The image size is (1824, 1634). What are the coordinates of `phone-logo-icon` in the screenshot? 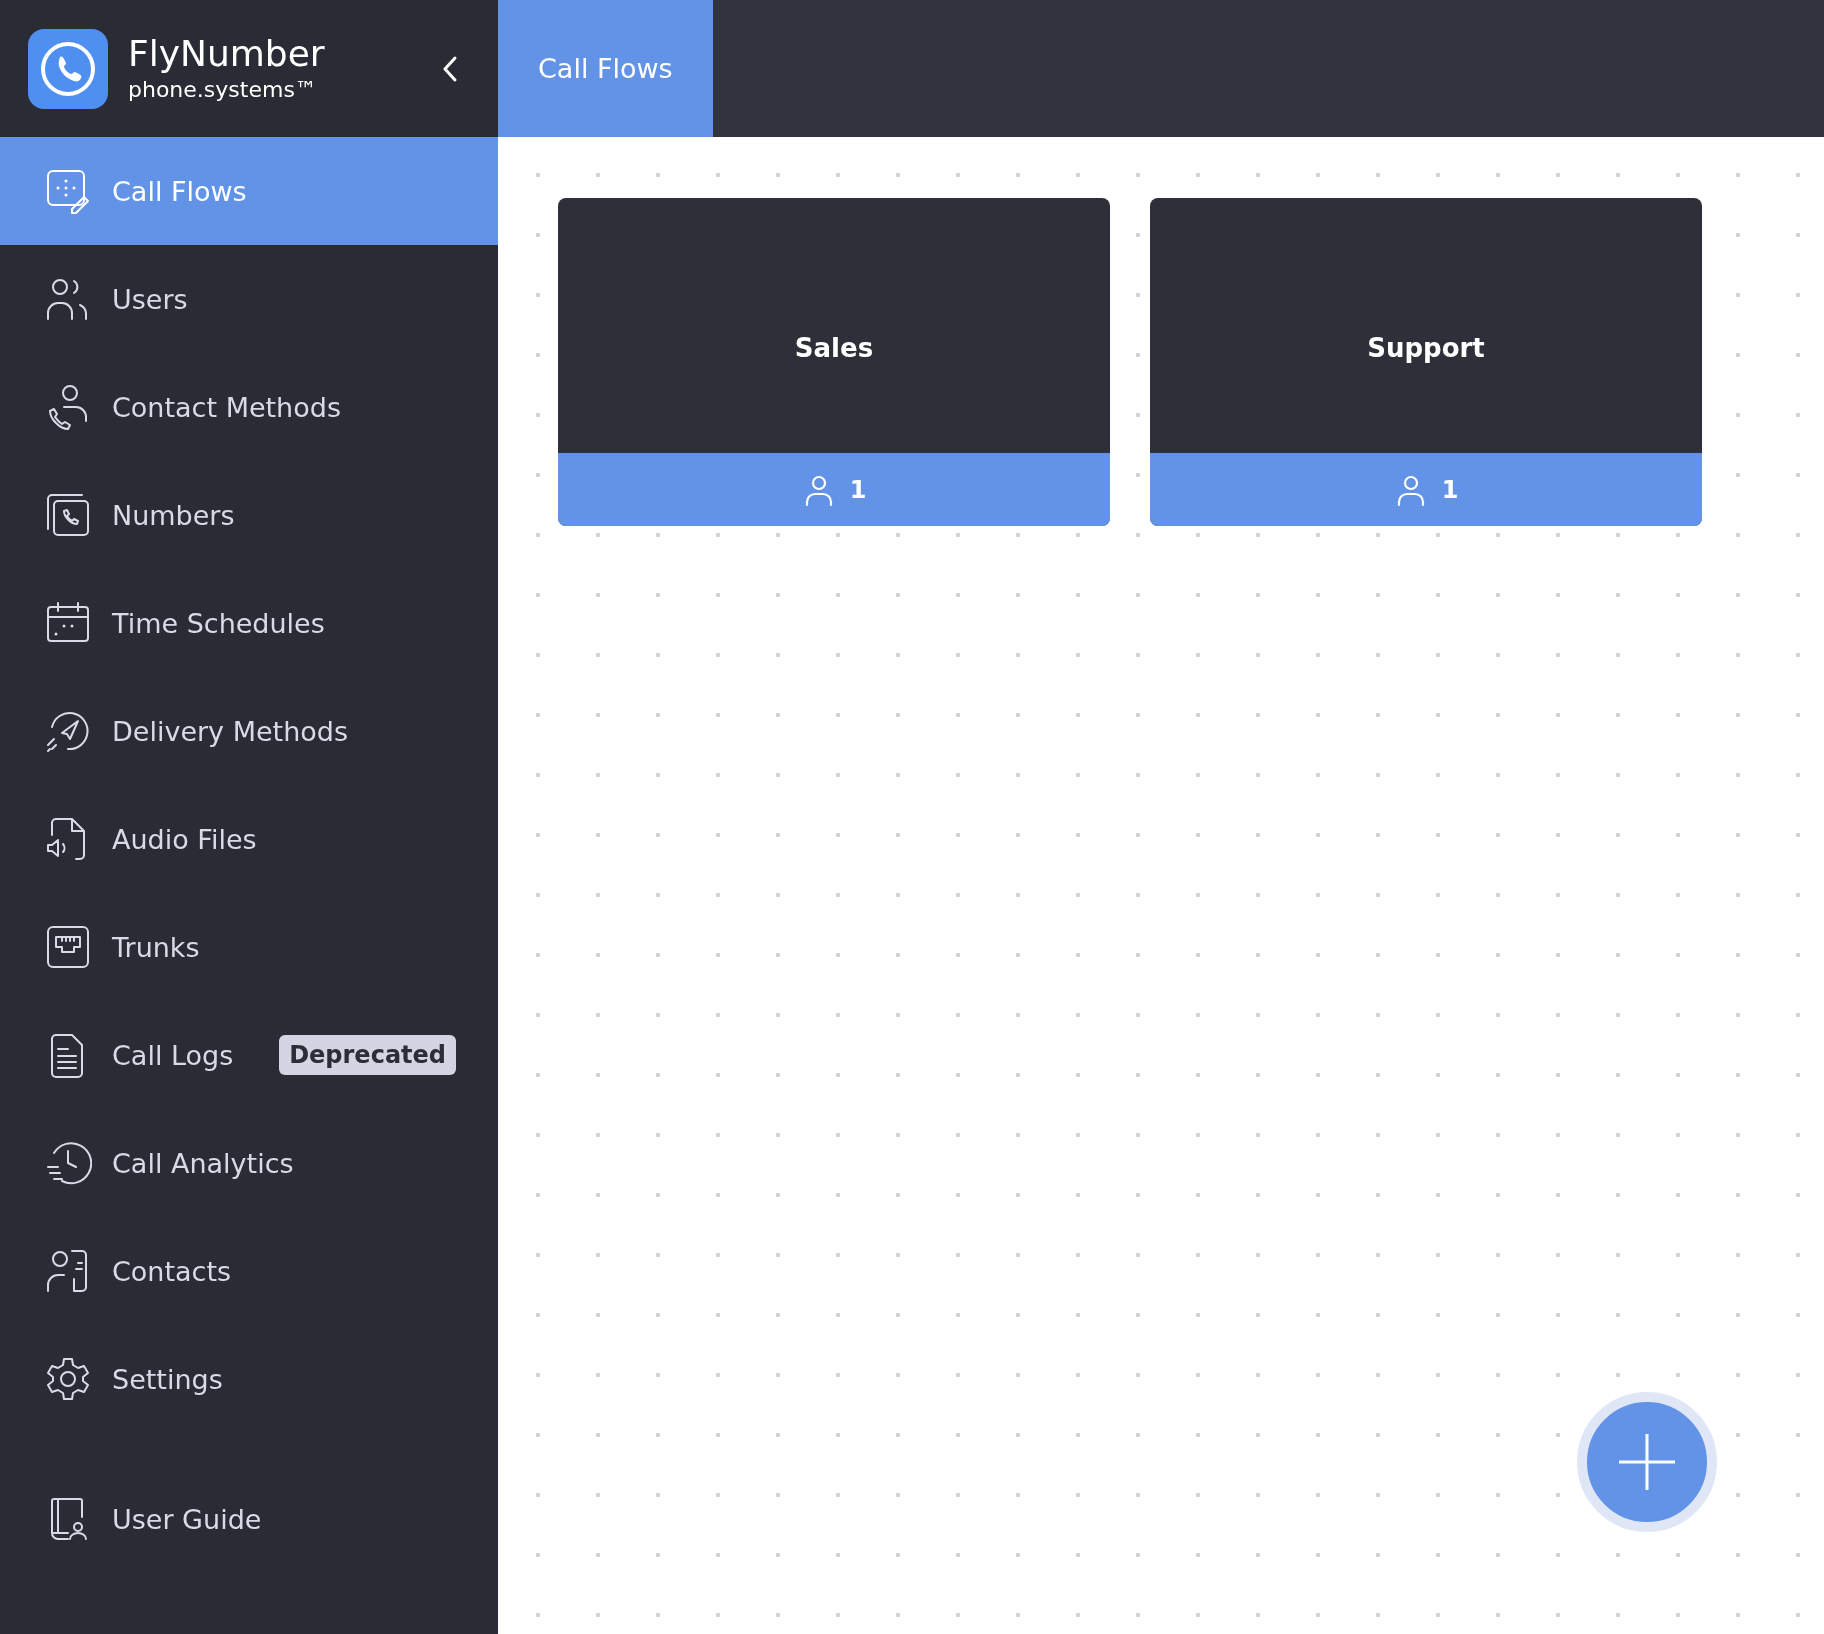 It's located at (68, 68).